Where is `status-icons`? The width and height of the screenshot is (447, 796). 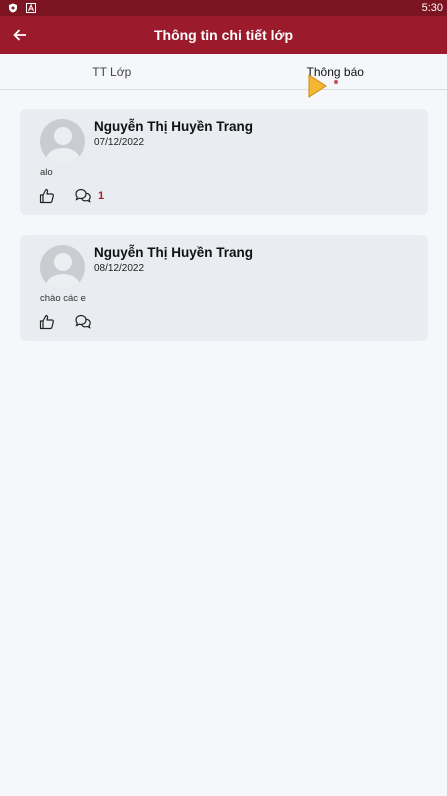
status-icons is located at coordinates (22, 8).